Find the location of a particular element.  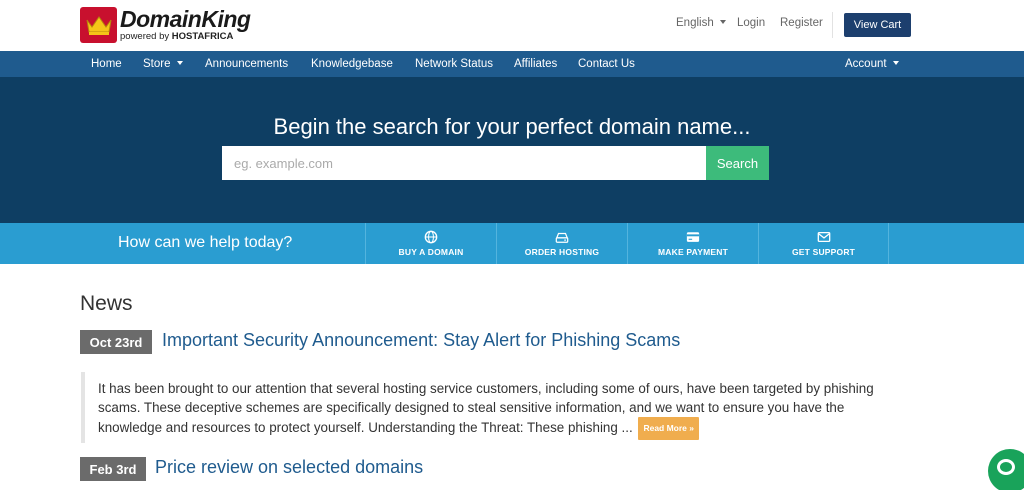

crown-icon is located at coordinates (98, 25).